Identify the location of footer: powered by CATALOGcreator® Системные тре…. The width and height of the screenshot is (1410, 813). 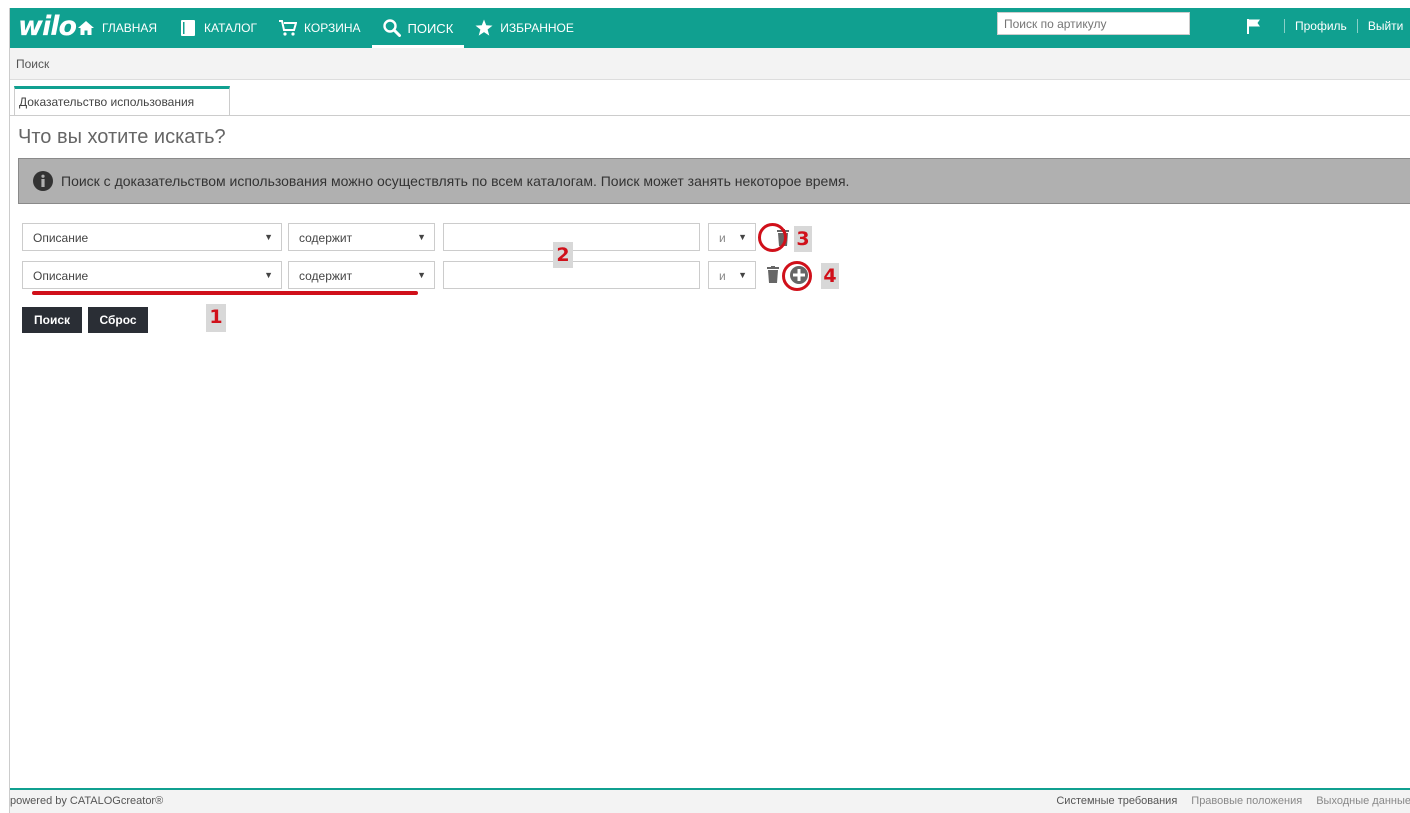
(710, 800).